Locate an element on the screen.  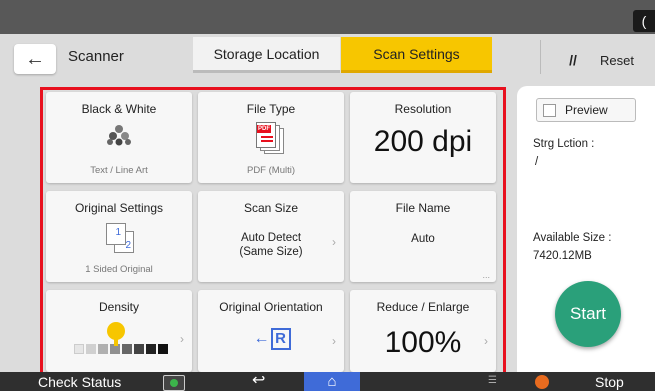
reduce-enlarge-card: Reduce / Enlarge 100% › is located at coordinates (423, 331).